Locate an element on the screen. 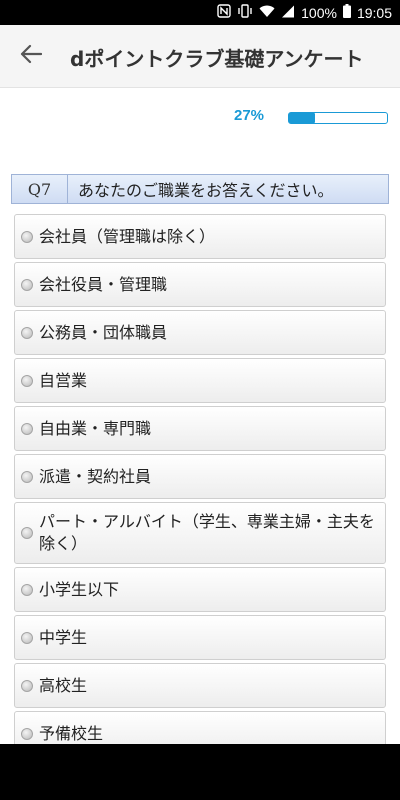  option-label: 自由業・専門職 is located at coordinates (95, 428).